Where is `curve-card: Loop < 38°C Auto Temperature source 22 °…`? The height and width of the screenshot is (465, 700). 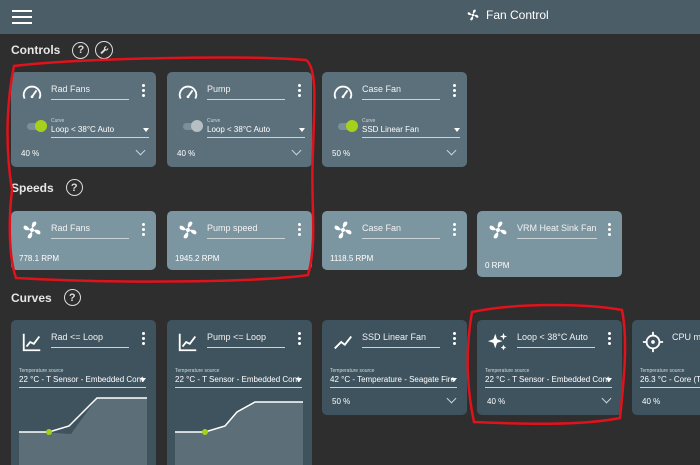 curve-card: Loop < 38°C Auto Temperature source 22 °… is located at coordinates (549, 367).